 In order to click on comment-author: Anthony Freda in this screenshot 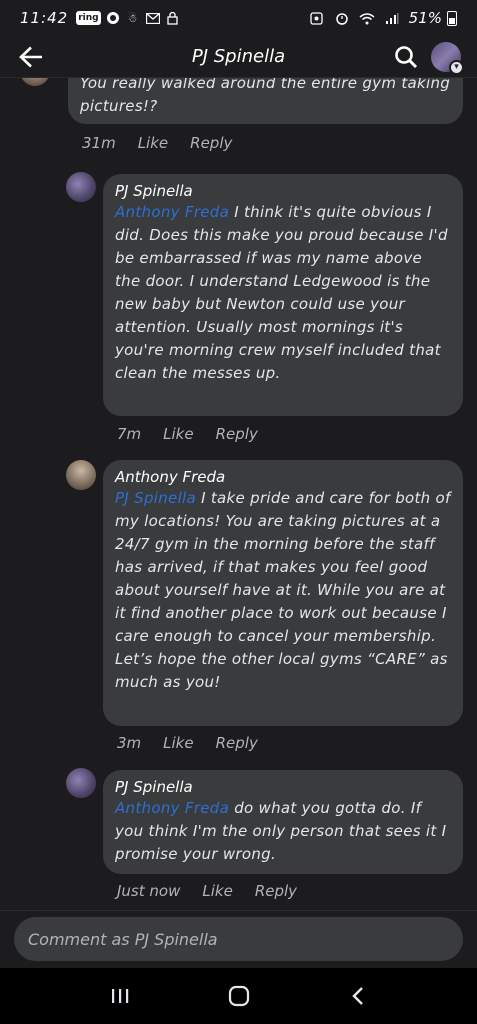, I will do `click(283, 477)`.